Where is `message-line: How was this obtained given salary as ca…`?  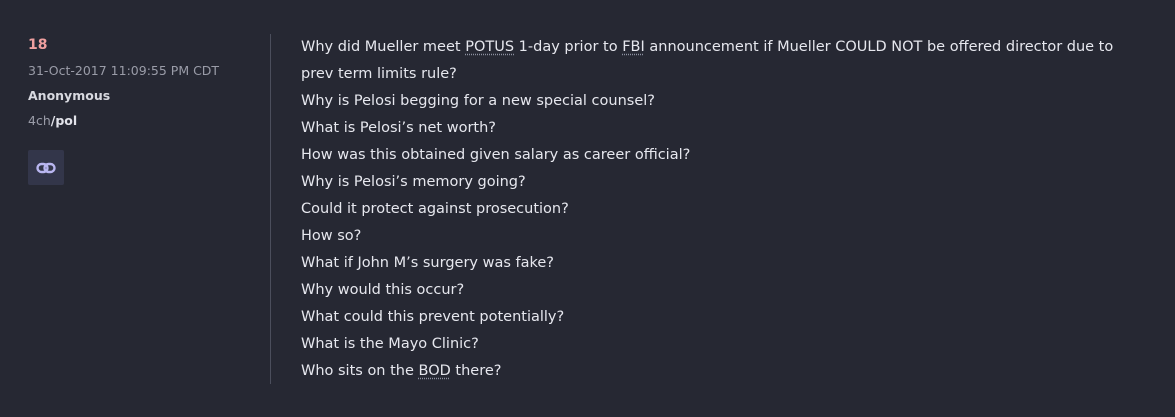
message-line: How was this obtained given salary as ca… is located at coordinates (496, 155).